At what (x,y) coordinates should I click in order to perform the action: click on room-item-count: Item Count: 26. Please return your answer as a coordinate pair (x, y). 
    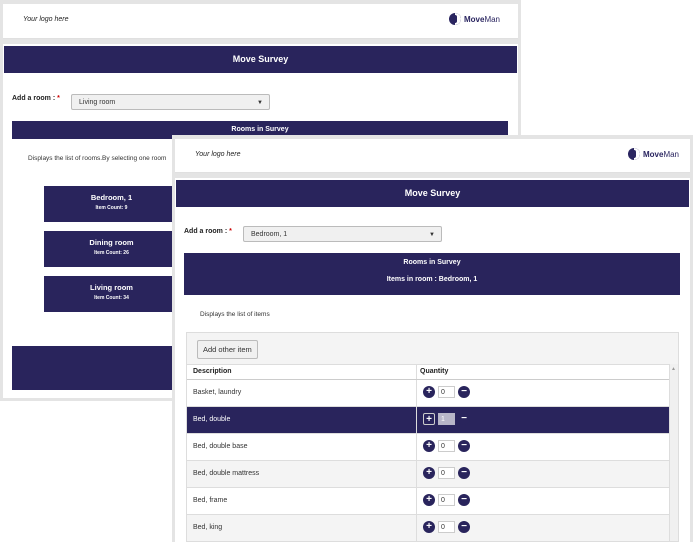
    Looking at the image, I should click on (111, 253).